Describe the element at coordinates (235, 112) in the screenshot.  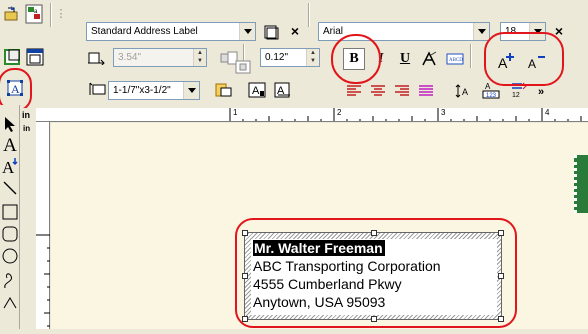
I see `ruler-mark: 1` at that location.